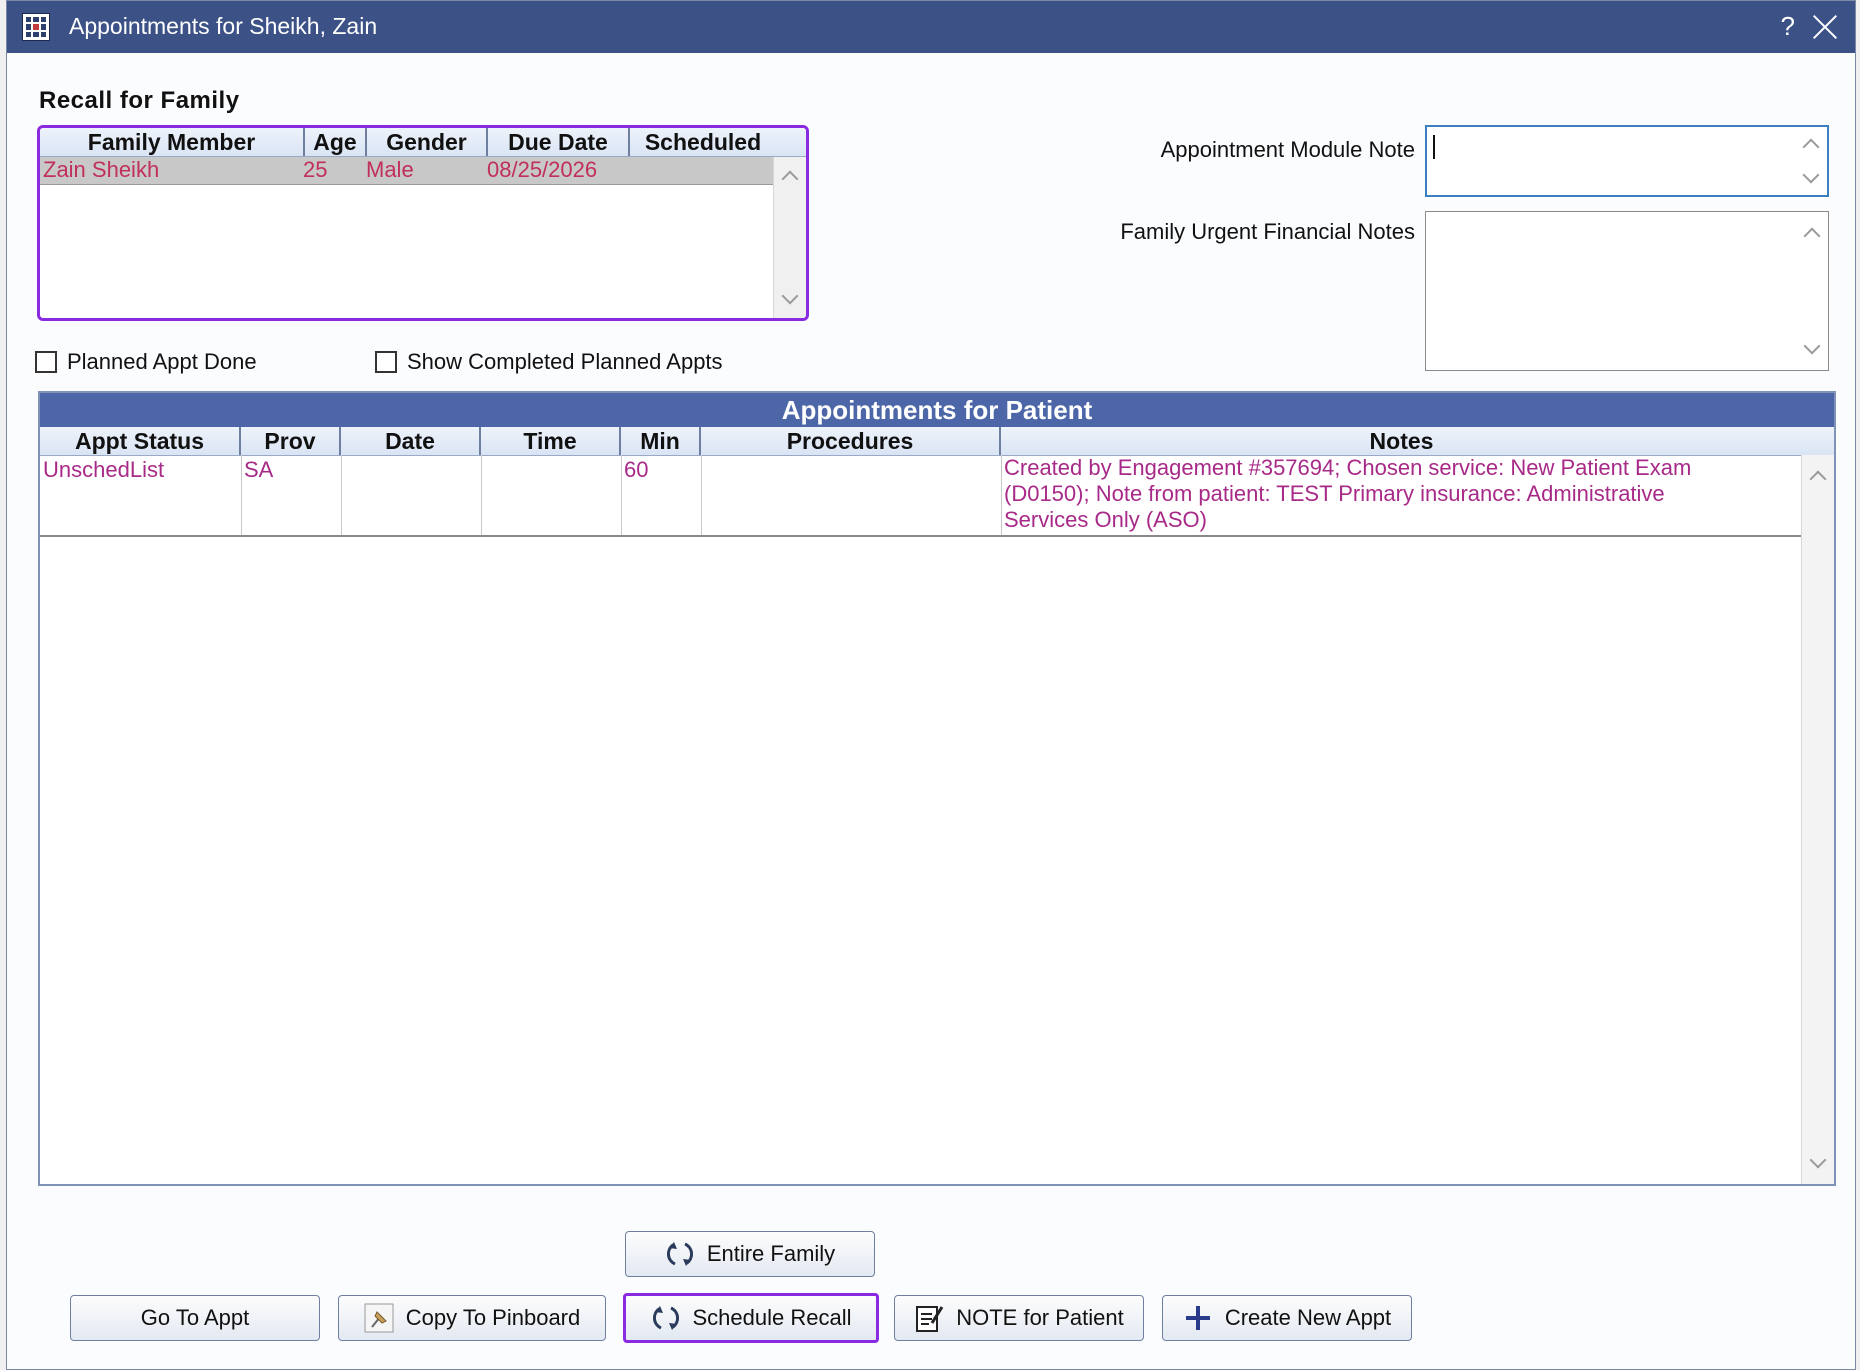  I want to click on entire-family-label: Entire Family, so click(771, 1253).